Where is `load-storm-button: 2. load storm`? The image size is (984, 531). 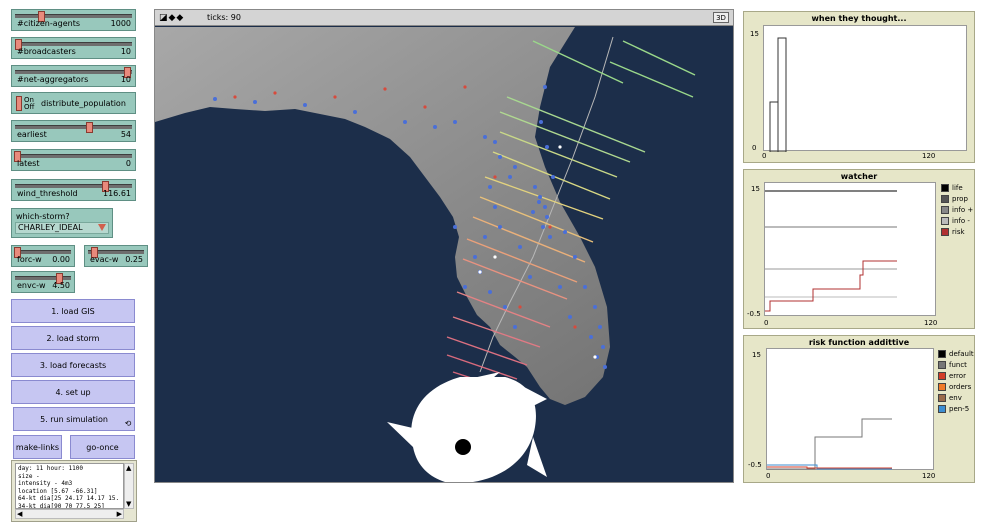
load-storm-button: 2. load storm is located at coordinates (73, 338).